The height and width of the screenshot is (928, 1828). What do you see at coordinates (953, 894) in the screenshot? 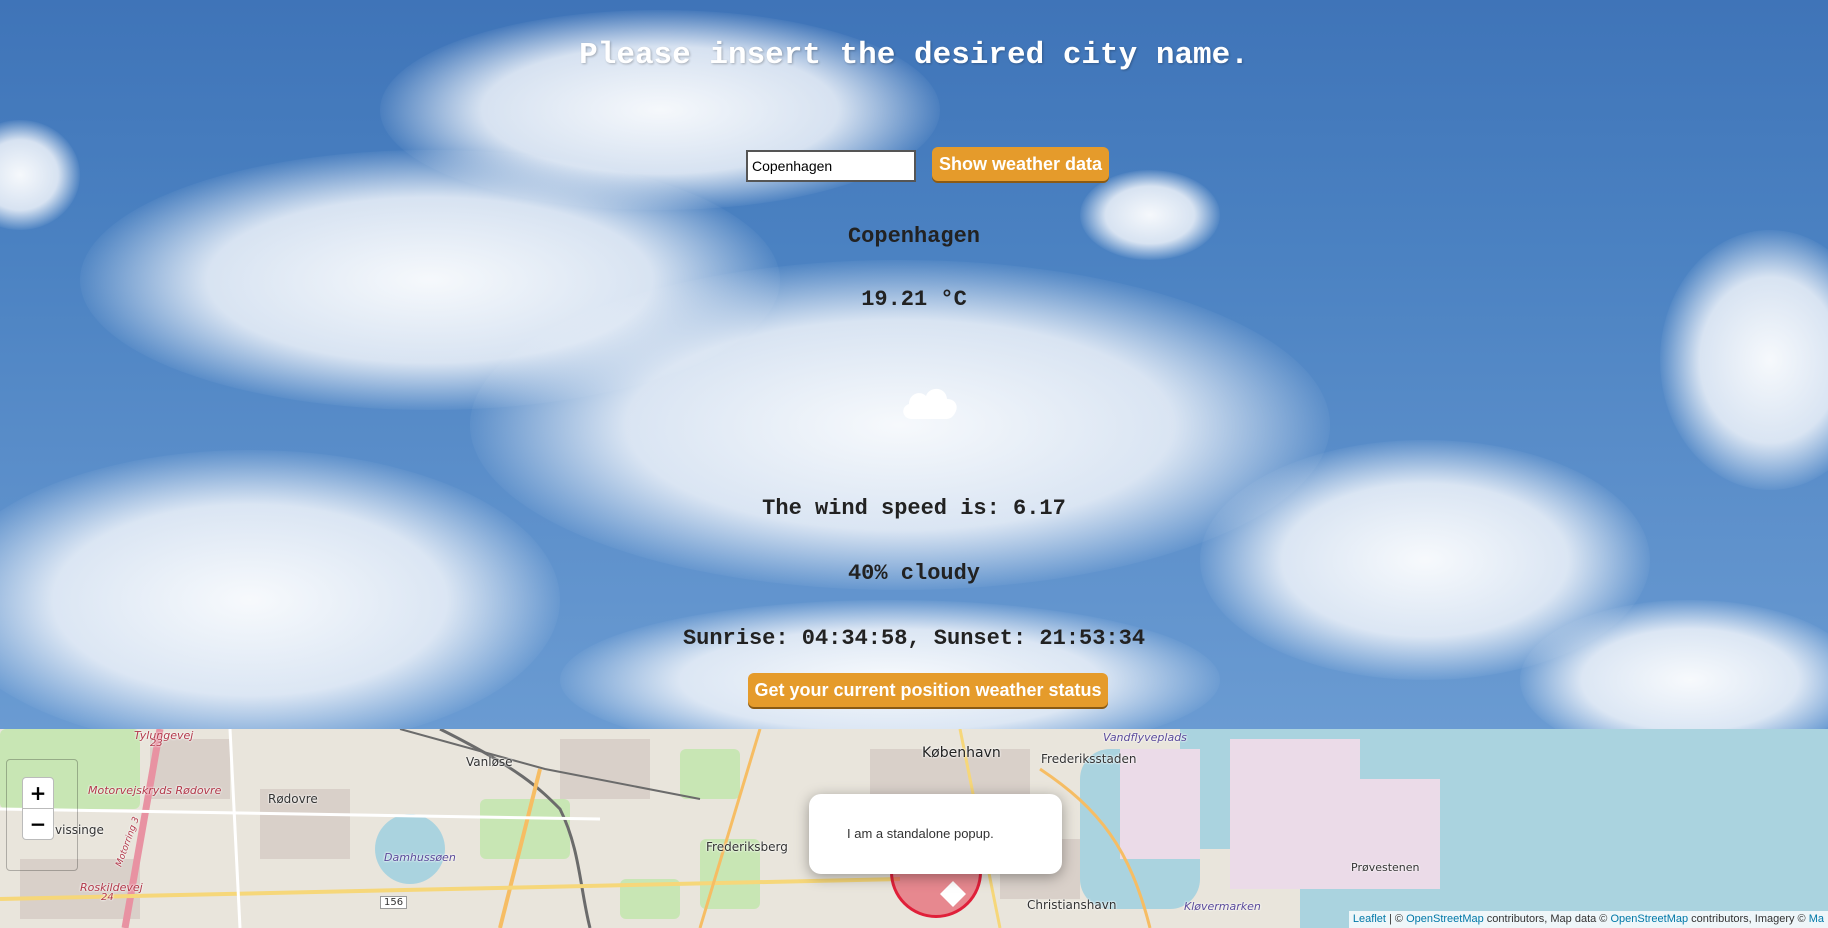
I see `diamond-icon` at bounding box center [953, 894].